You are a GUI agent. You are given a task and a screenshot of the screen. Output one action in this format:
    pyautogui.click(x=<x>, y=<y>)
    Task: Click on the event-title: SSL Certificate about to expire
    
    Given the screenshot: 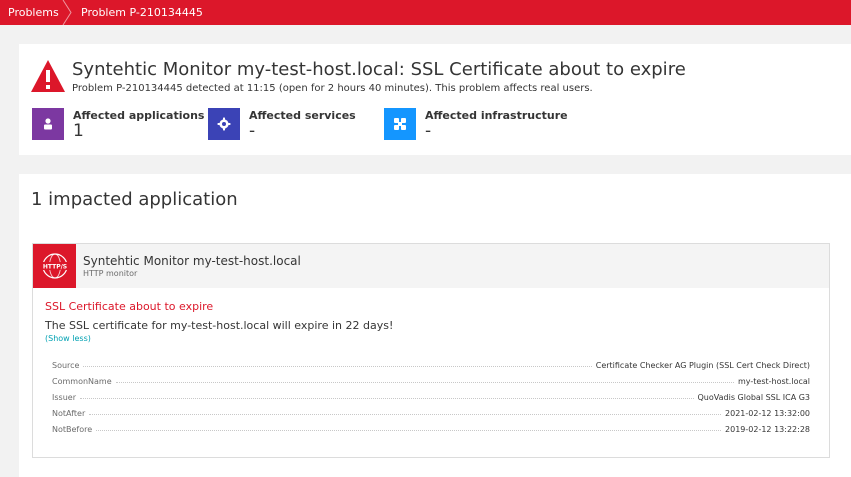 What is the action you would take?
    pyautogui.click(x=129, y=306)
    